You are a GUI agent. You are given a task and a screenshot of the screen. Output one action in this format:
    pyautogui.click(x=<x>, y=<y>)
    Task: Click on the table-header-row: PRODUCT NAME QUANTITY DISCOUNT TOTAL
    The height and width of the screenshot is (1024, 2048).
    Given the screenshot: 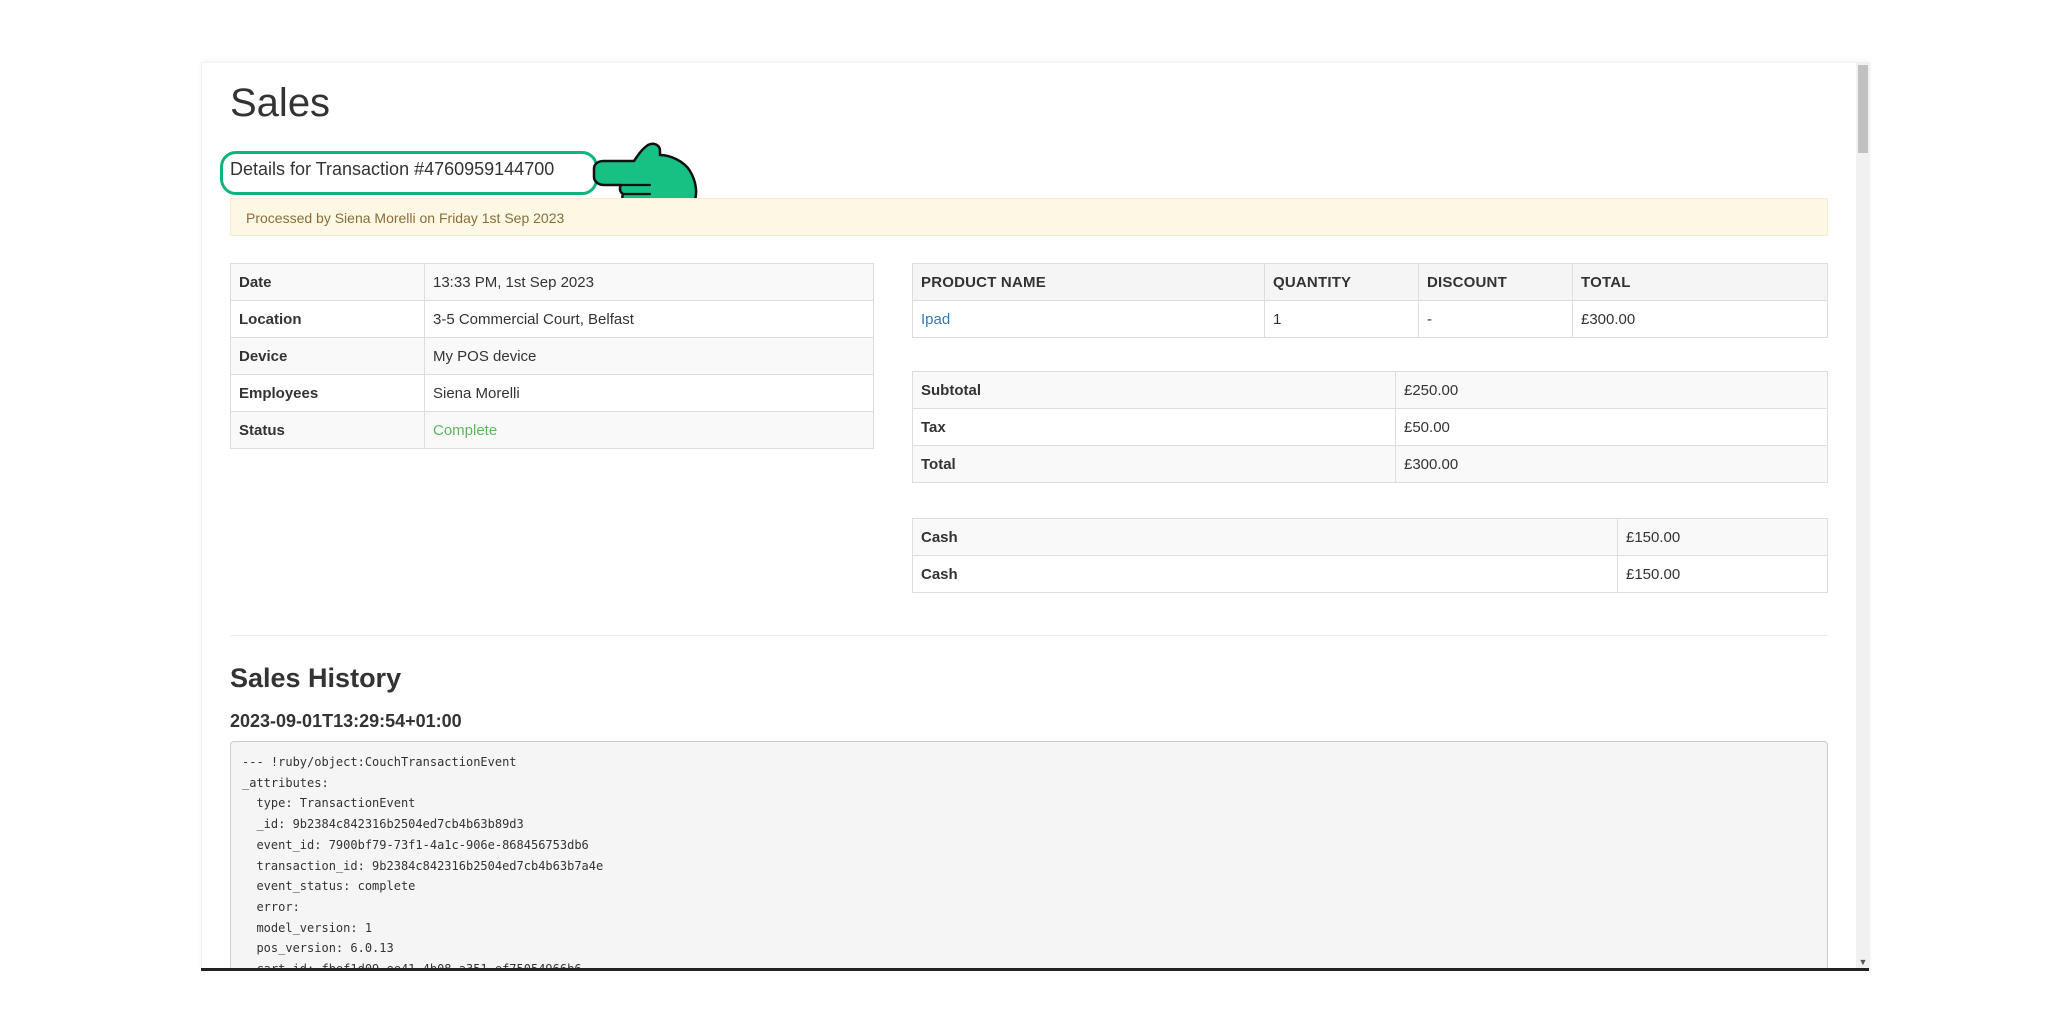 What is the action you would take?
    pyautogui.click(x=1370, y=282)
    